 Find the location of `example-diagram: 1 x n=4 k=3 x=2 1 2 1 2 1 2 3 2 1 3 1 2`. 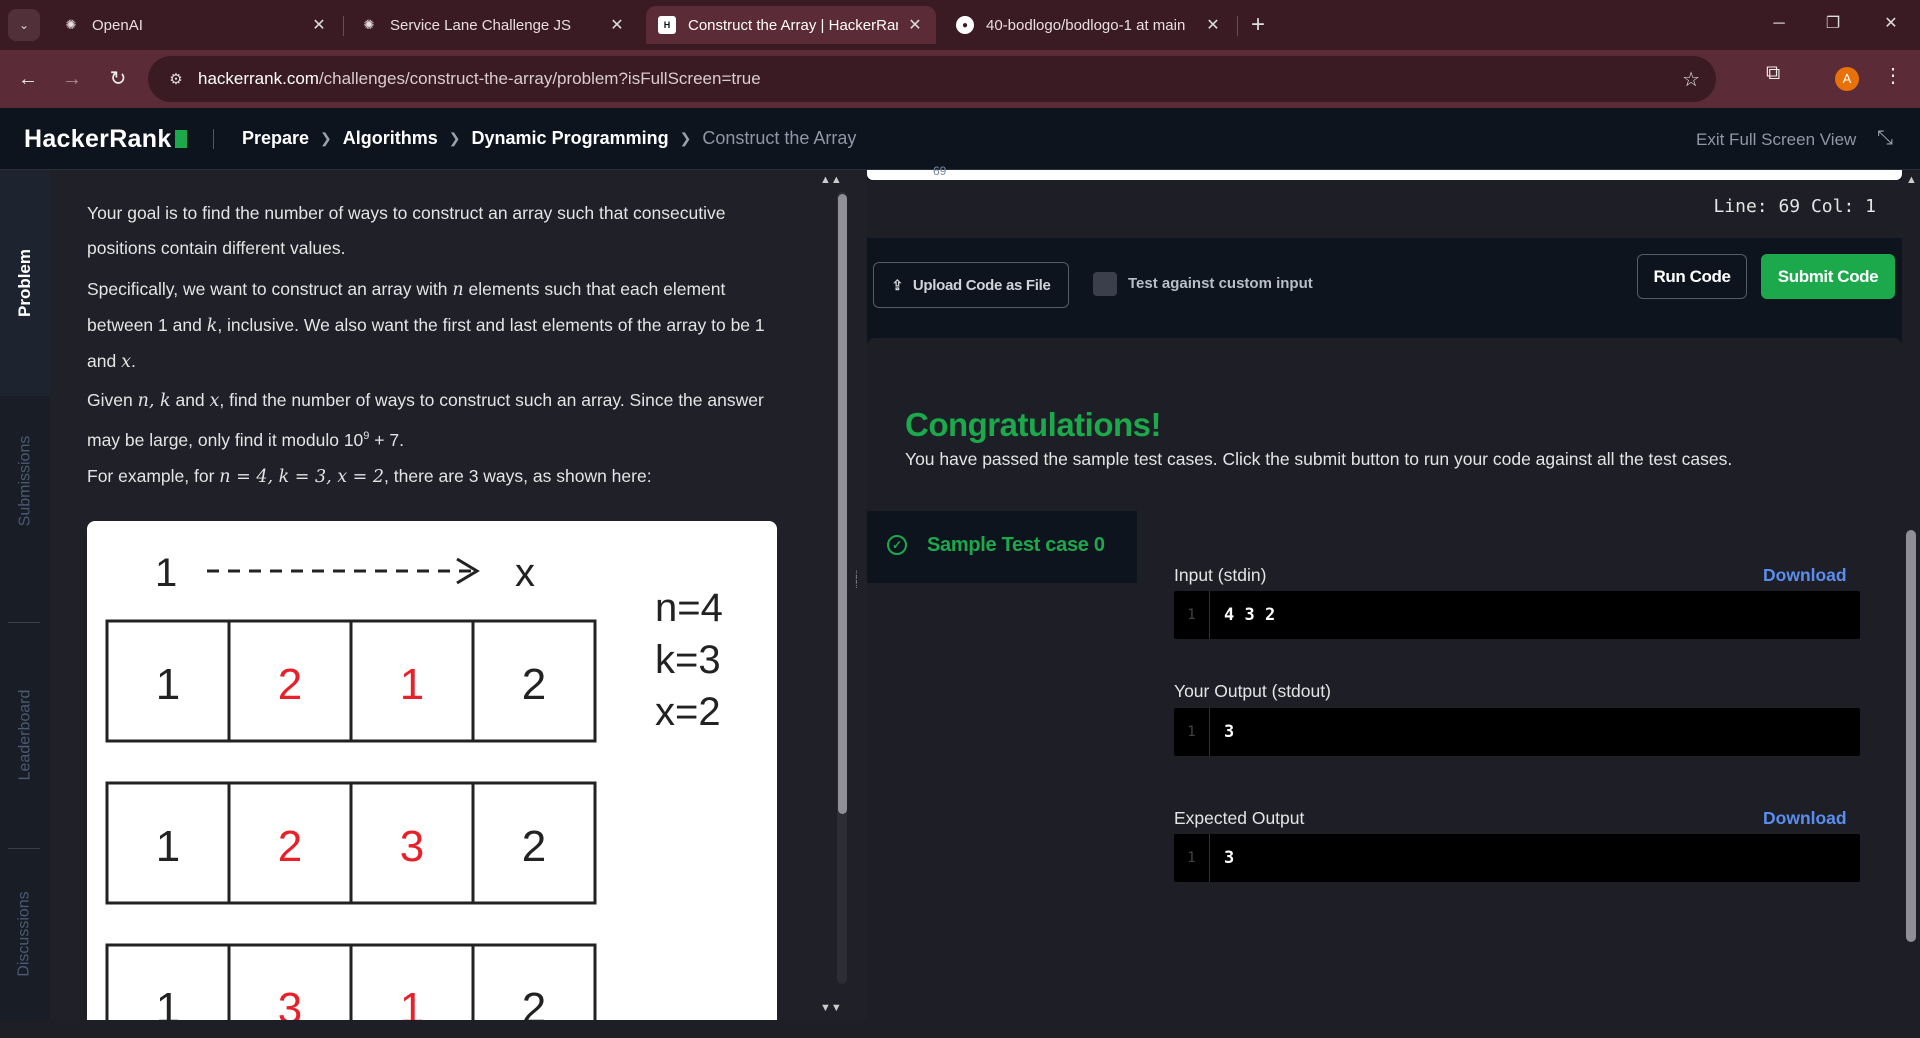

example-diagram: 1 x n=4 k=3 x=2 1 2 1 2 1 2 3 2 1 3 1 2 is located at coordinates (414, 785).